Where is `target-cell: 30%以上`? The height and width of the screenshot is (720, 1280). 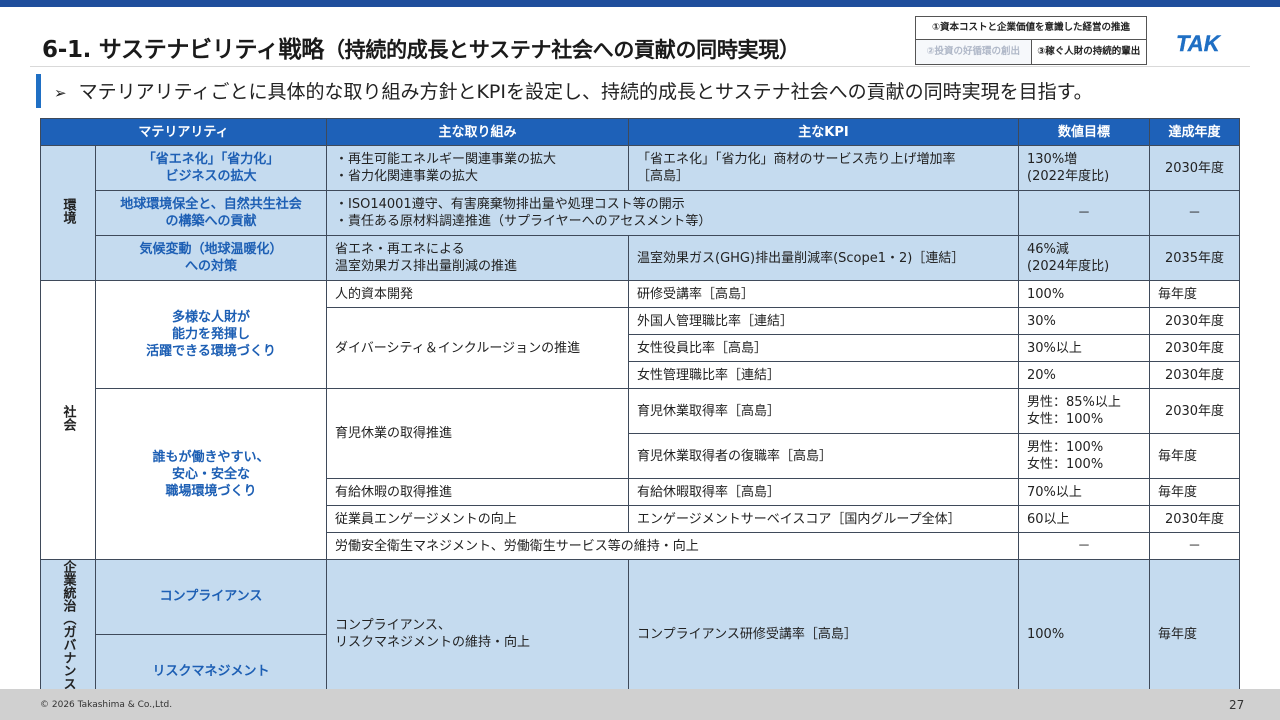
target-cell: 30%以上 is located at coordinates (1084, 348).